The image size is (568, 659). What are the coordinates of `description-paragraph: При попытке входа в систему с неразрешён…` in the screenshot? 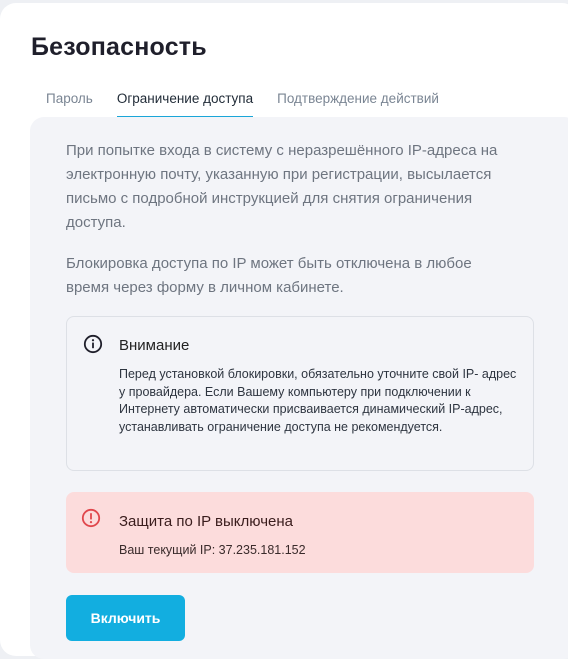 It's located at (282, 186).